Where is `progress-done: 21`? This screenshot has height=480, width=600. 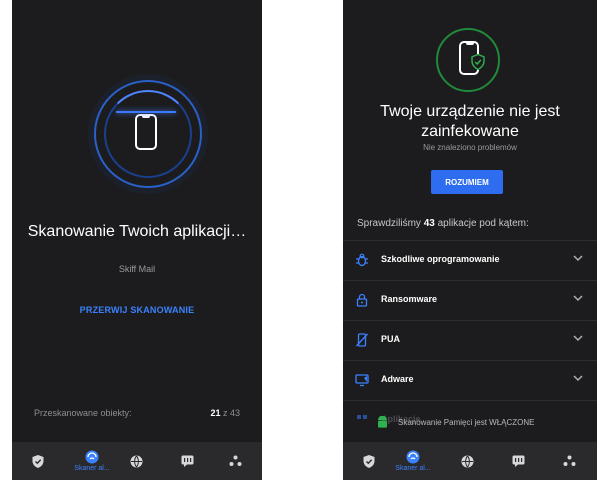 progress-done: 21 is located at coordinates (215, 413).